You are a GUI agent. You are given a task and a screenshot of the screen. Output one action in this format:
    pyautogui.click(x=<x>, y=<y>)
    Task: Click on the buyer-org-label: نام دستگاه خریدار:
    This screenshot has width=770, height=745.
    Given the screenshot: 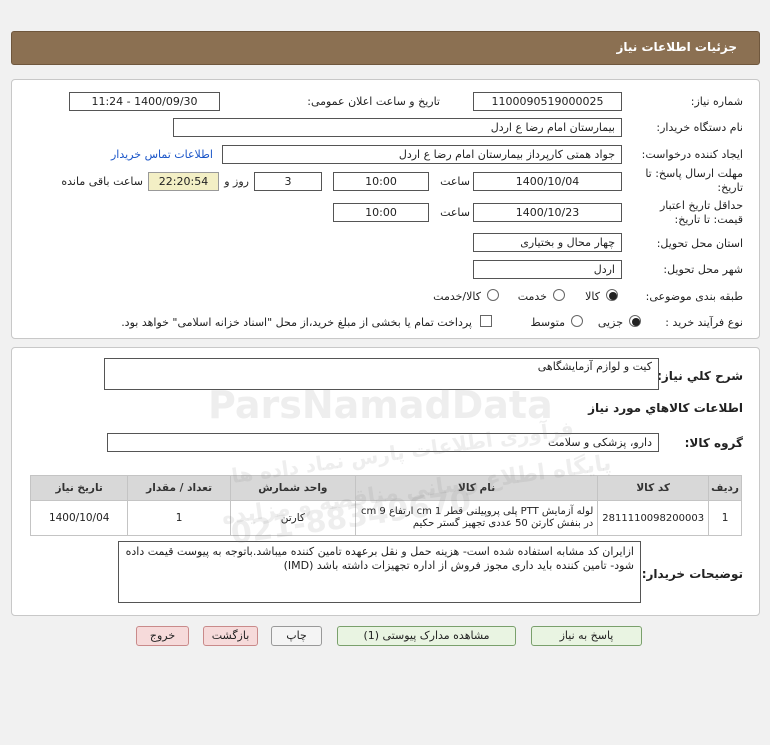 What is the action you would take?
    pyautogui.click(x=699, y=127)
    